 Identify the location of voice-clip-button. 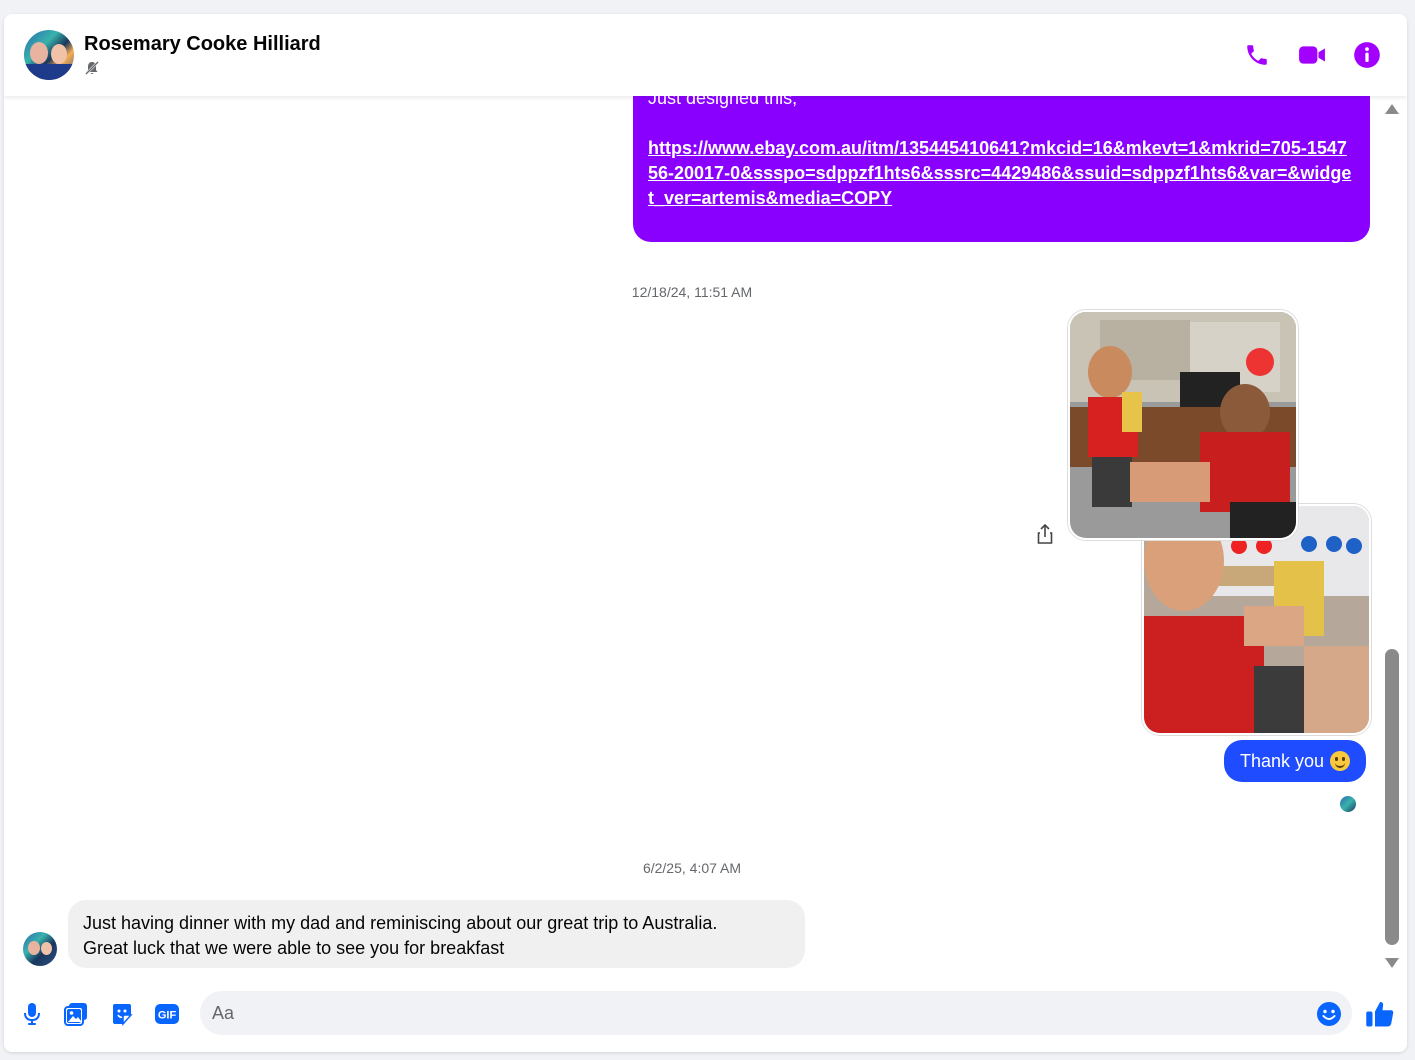
(32, 1014).